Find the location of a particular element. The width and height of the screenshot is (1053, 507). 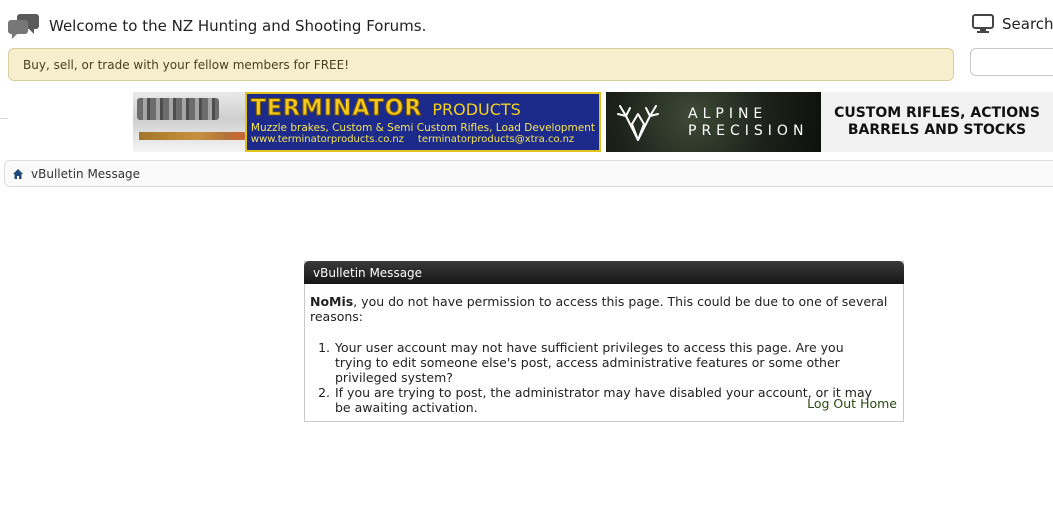

list-item-number: 2. is located at coordinates (324, 392).